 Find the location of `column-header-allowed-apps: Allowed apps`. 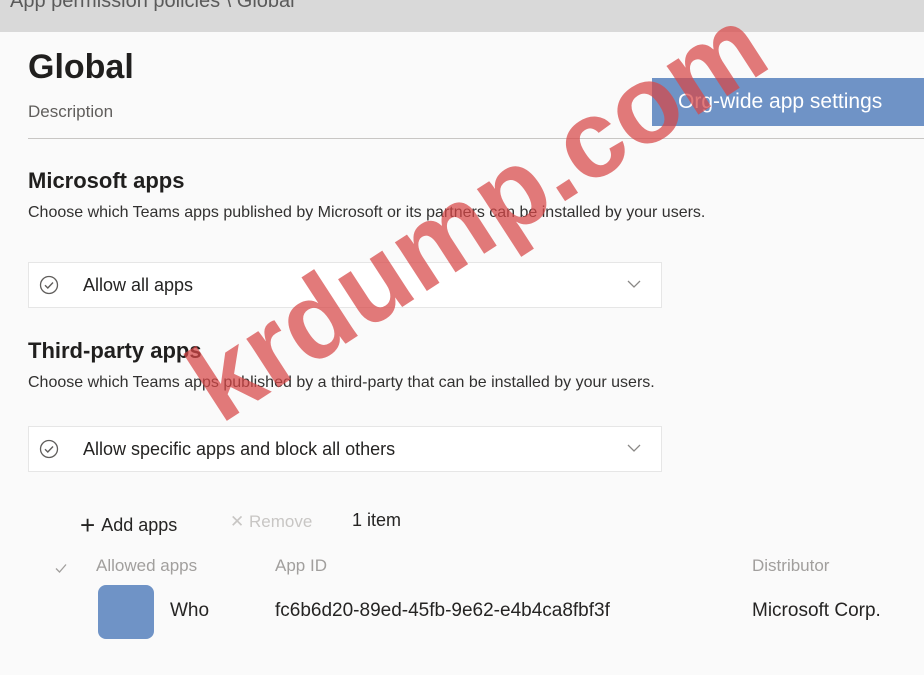

column-header-allowed-apps: Allowed apps is located at coordinates (146, 566).